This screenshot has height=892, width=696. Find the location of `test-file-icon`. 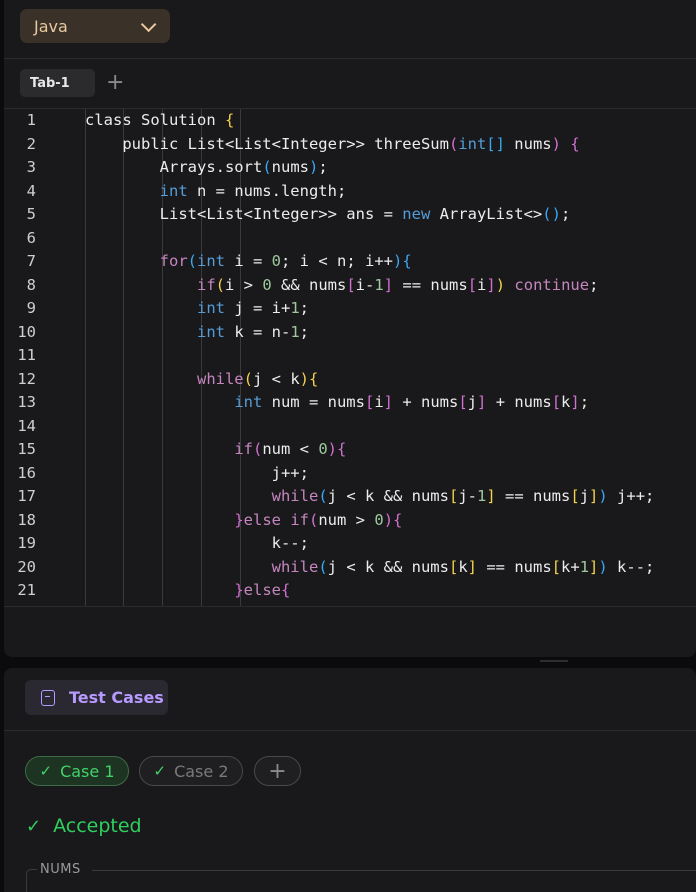

test-file-icon is located at coordinates (48, 697).